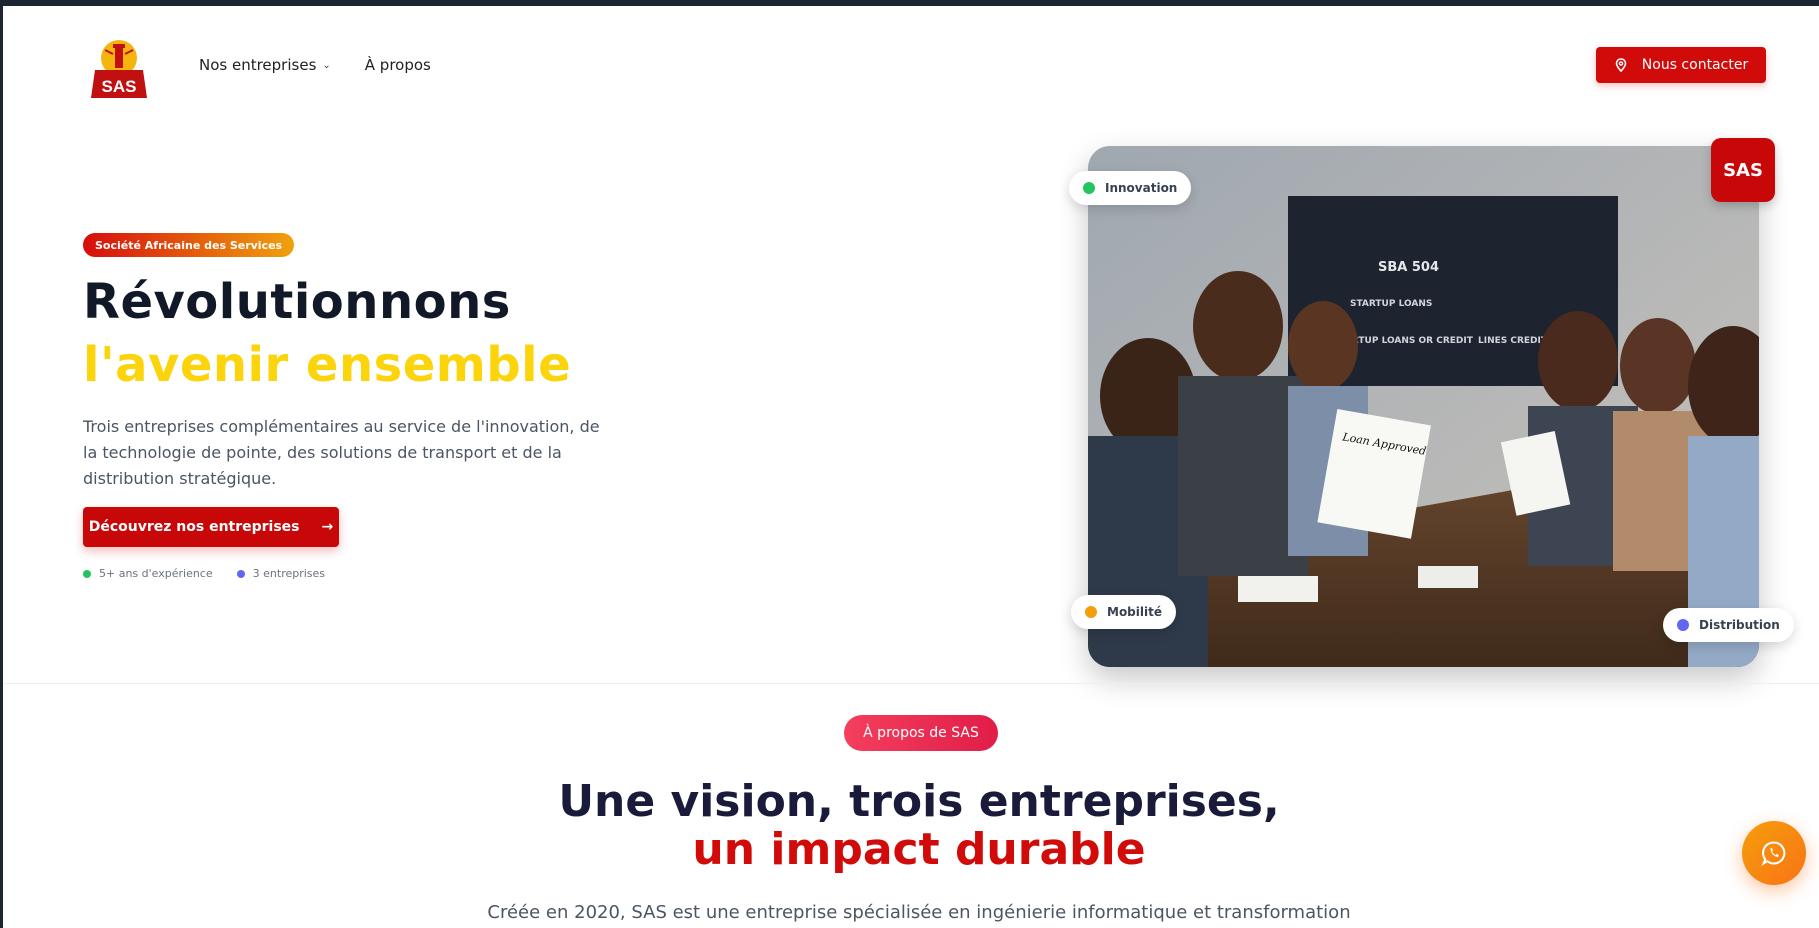  Describe the element at coordinates (194, 527) in the screenshot. I see `cta-label: Découvrez nos entreprises` at that location.